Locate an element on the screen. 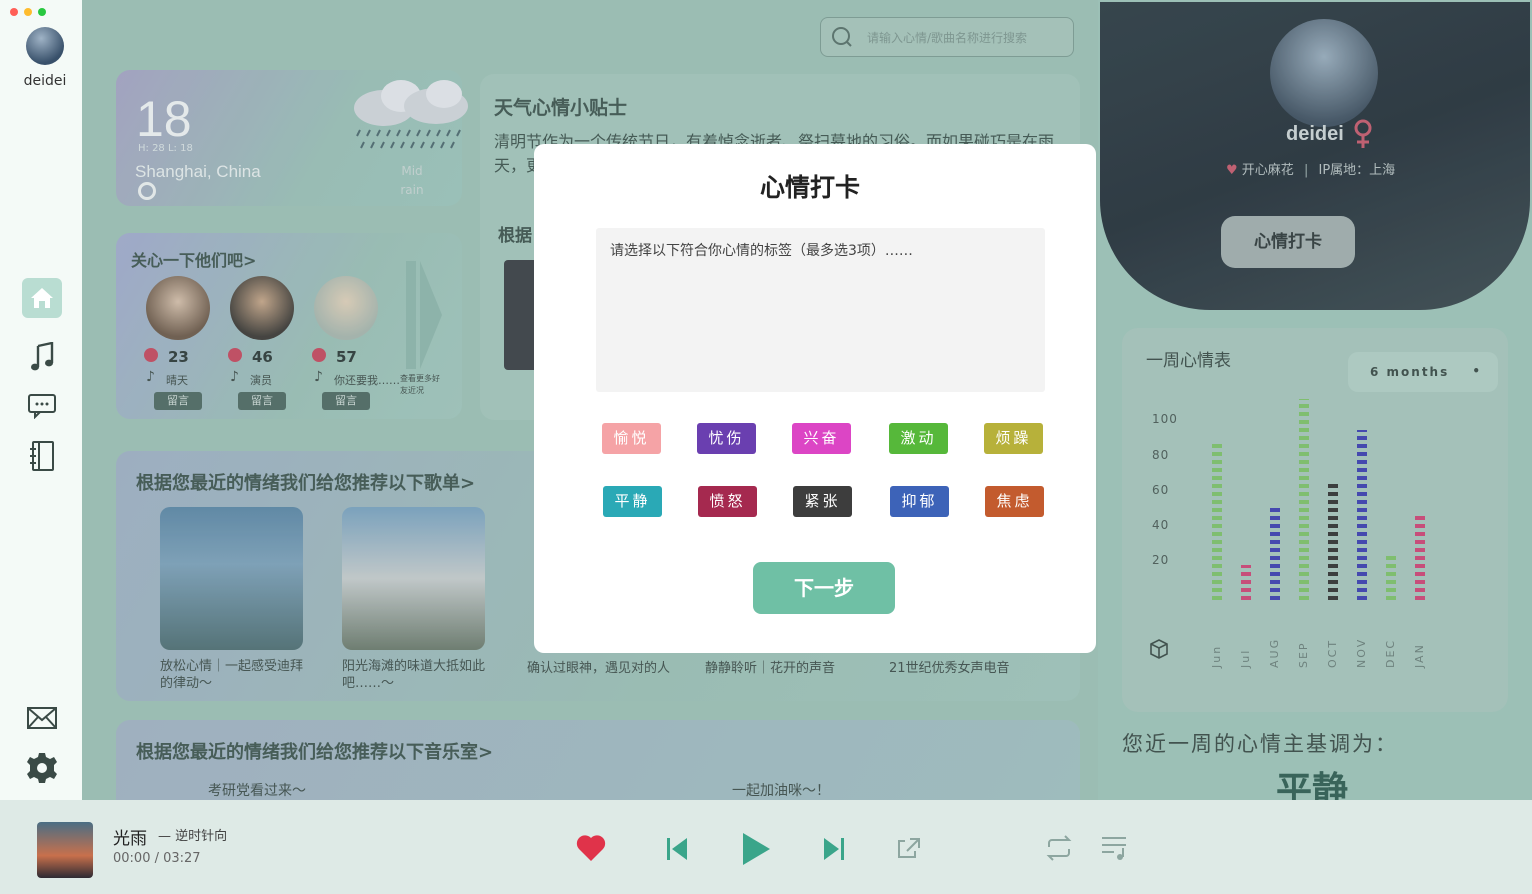 The height and width of the screenshot is (894, 1532). minimize-window-dot is located at coordinates (28, 12).